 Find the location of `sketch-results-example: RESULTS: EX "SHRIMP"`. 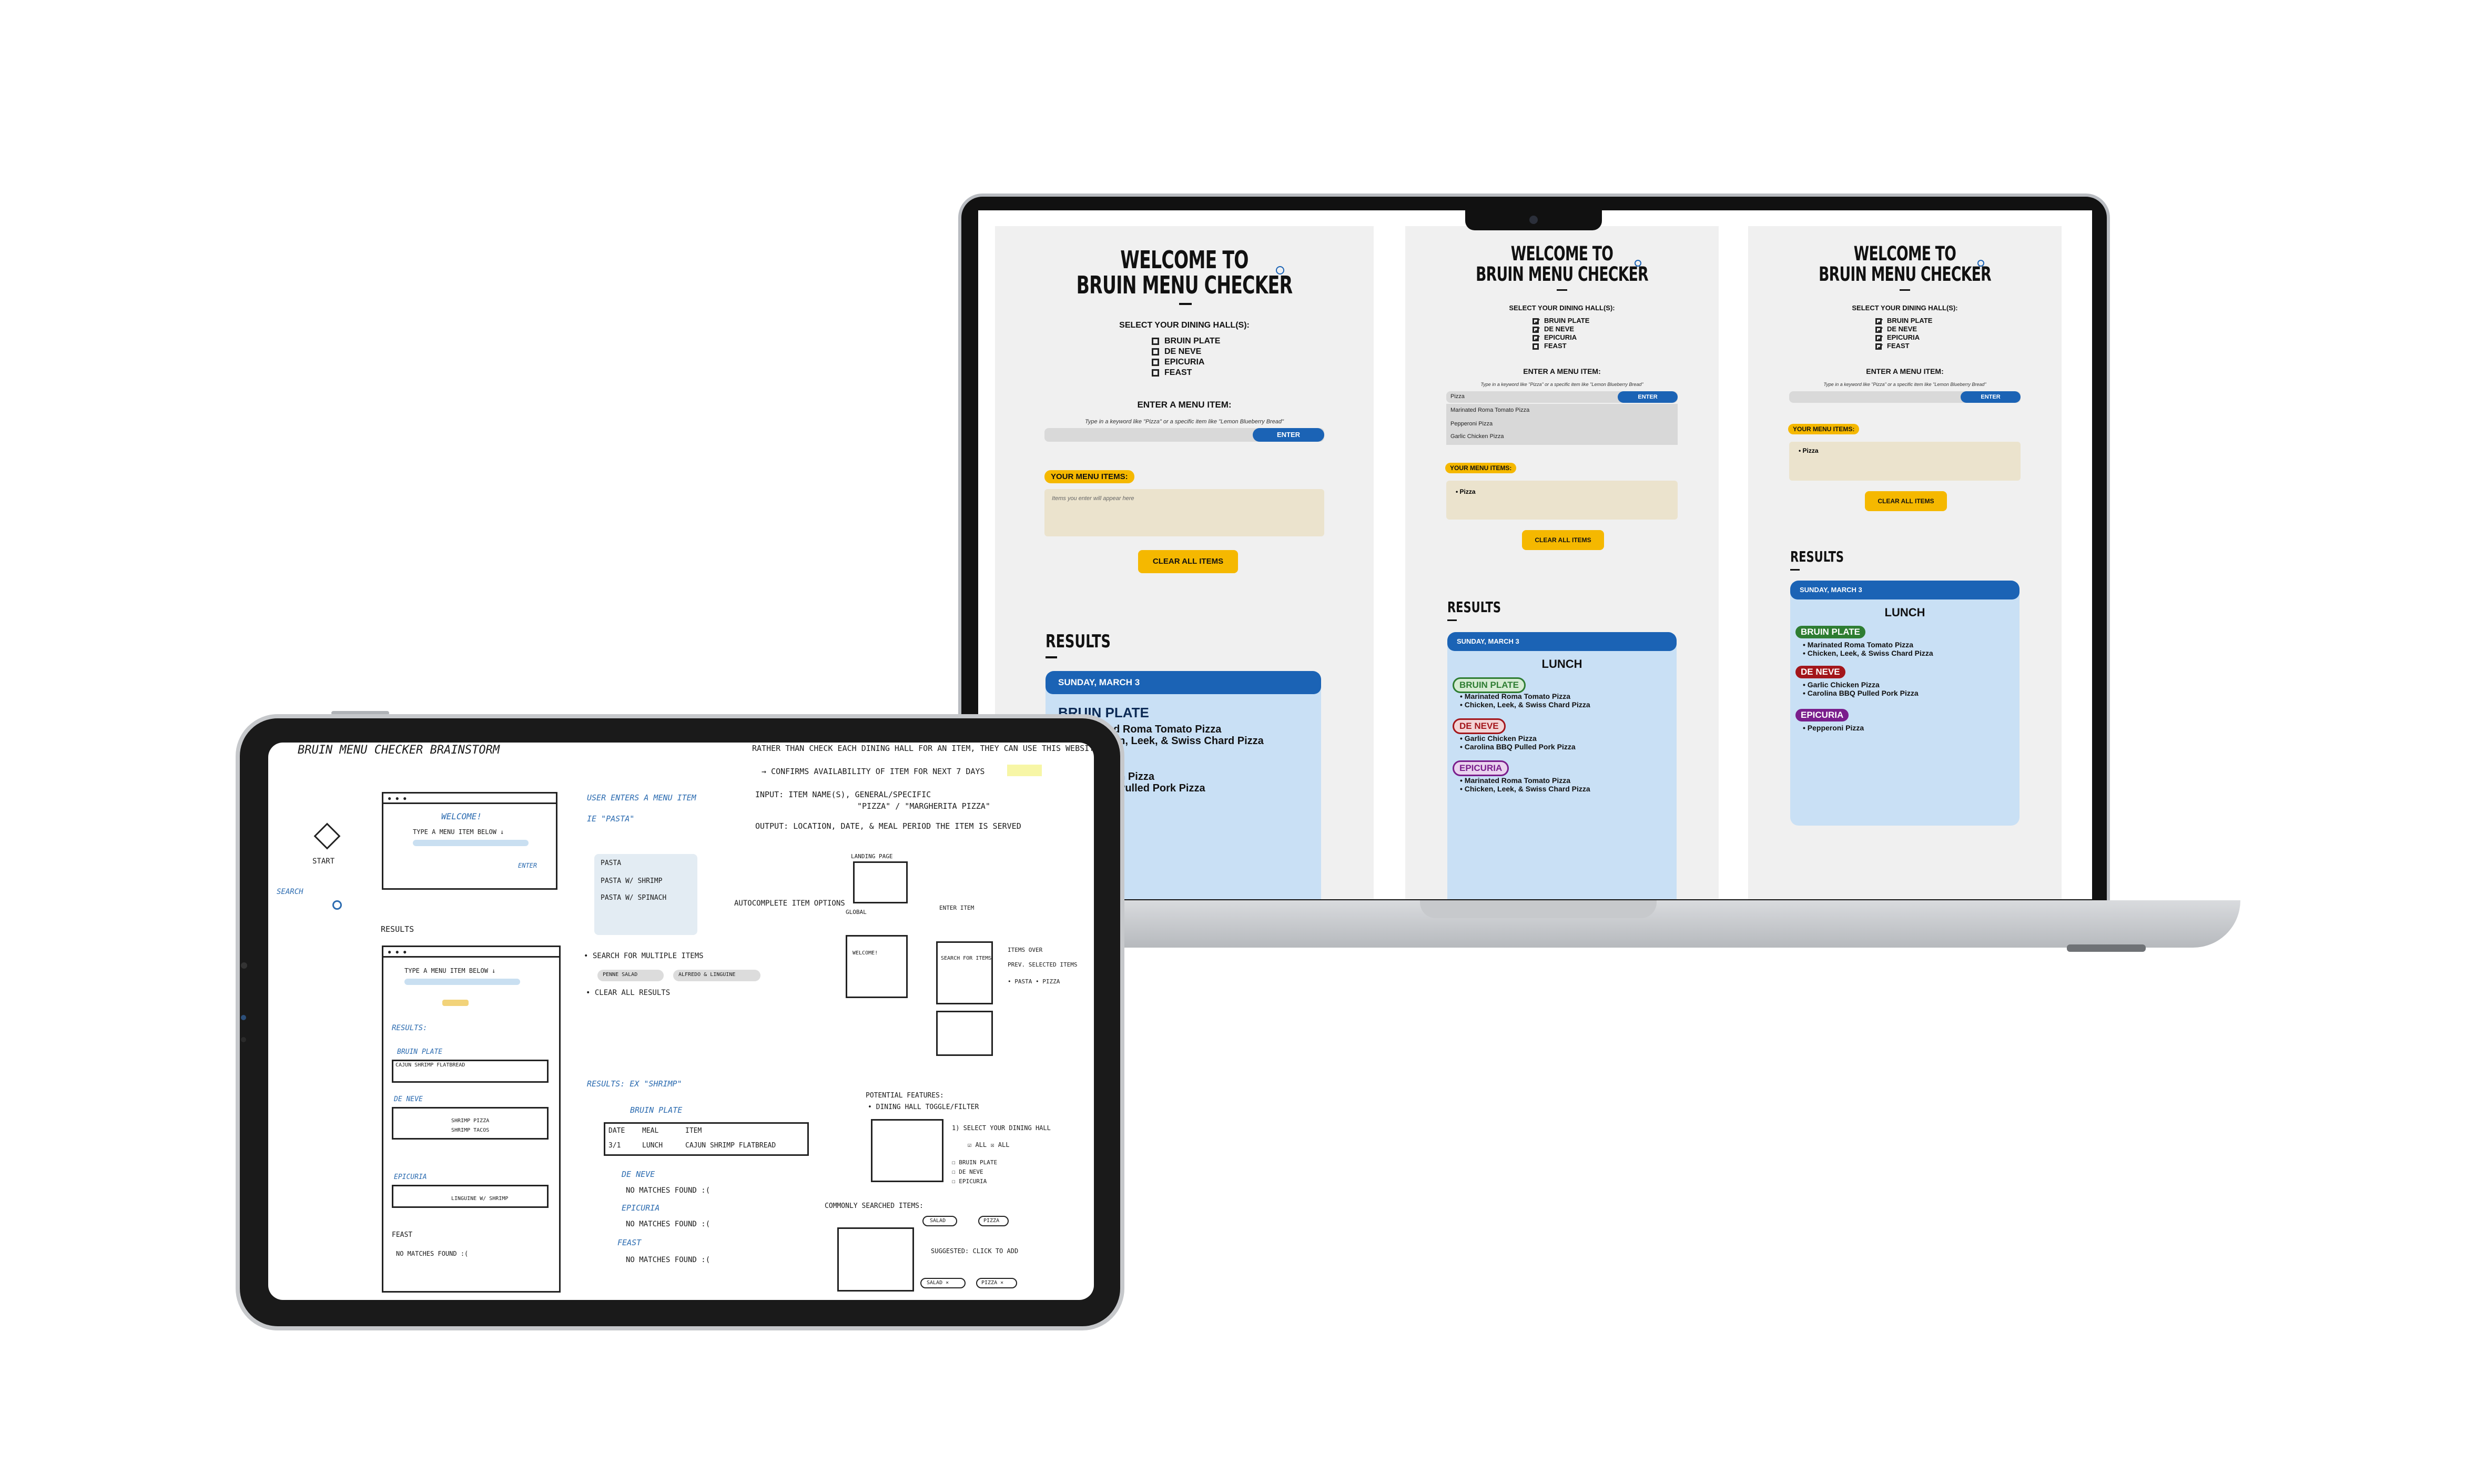

sketch-results-example: RESULTS: EX "SHRIMP" is located at coordinates (634, 1084).